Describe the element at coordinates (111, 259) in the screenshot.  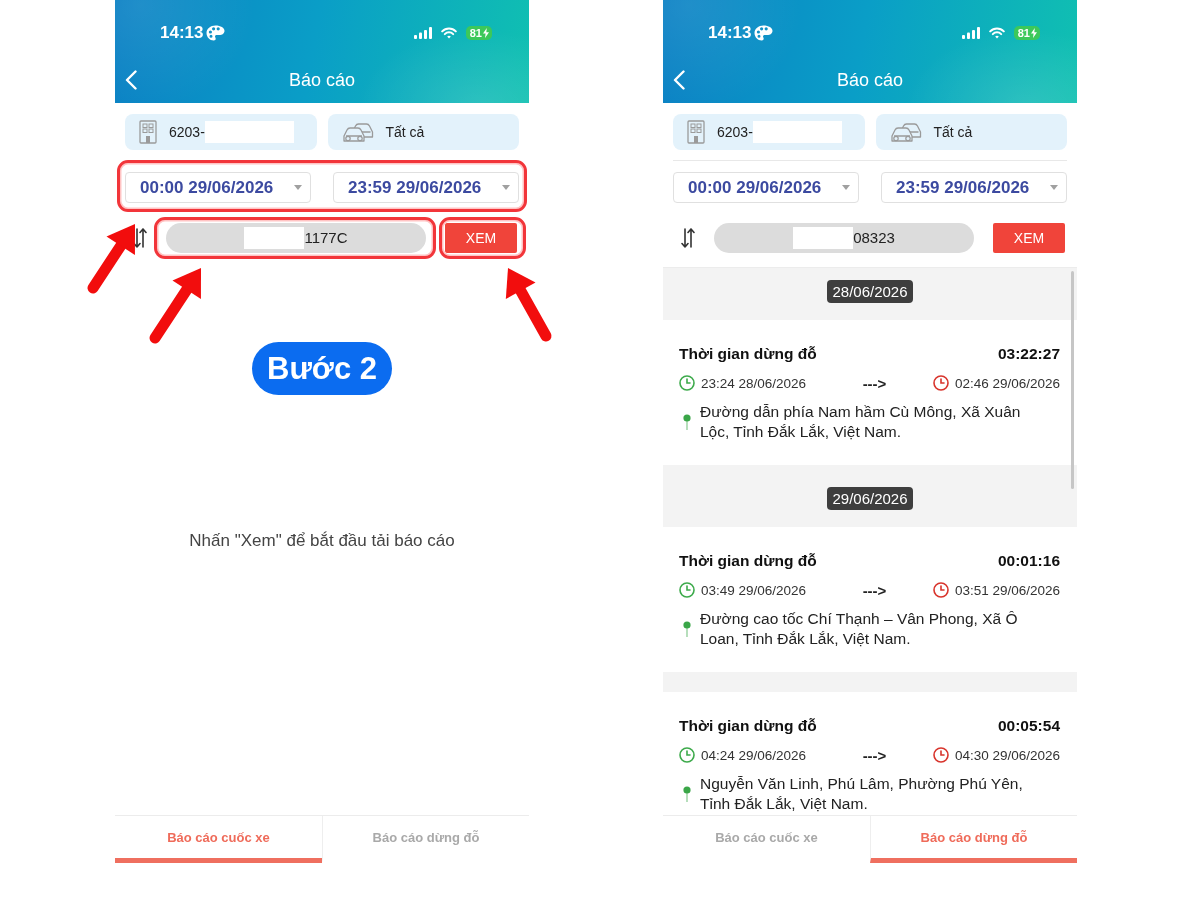
I see `annotation-arrow` at that location.